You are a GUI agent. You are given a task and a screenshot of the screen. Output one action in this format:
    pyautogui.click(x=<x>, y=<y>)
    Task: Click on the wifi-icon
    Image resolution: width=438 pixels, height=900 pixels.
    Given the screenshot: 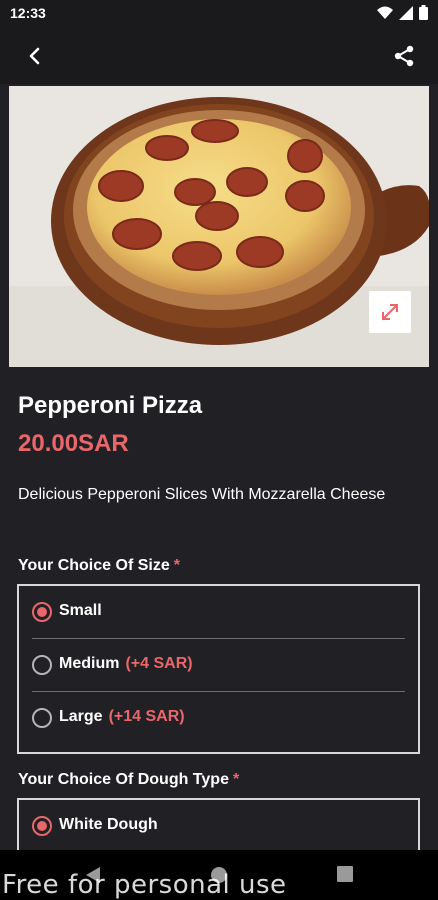 What is the action you would take?
    pyautogui.click(x=385, y=12)
    